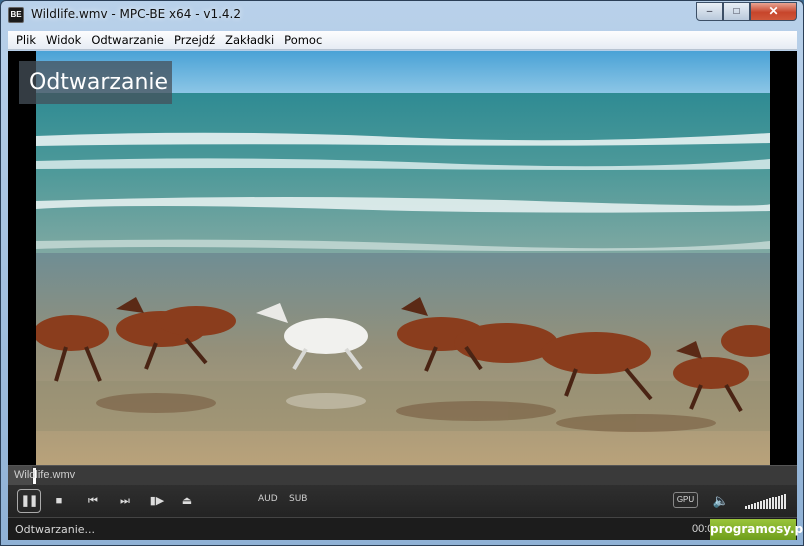 The image size is (804, 546). What do you see at coordinates (736, 11) in the screenshot?
I see `maximize-button: □` at bounding box center [736, 11].